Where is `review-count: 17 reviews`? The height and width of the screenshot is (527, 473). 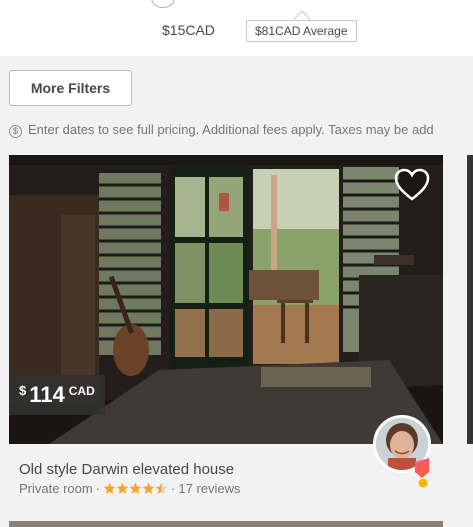
review-count: 17 reviews is located at coordinates (209, 488).